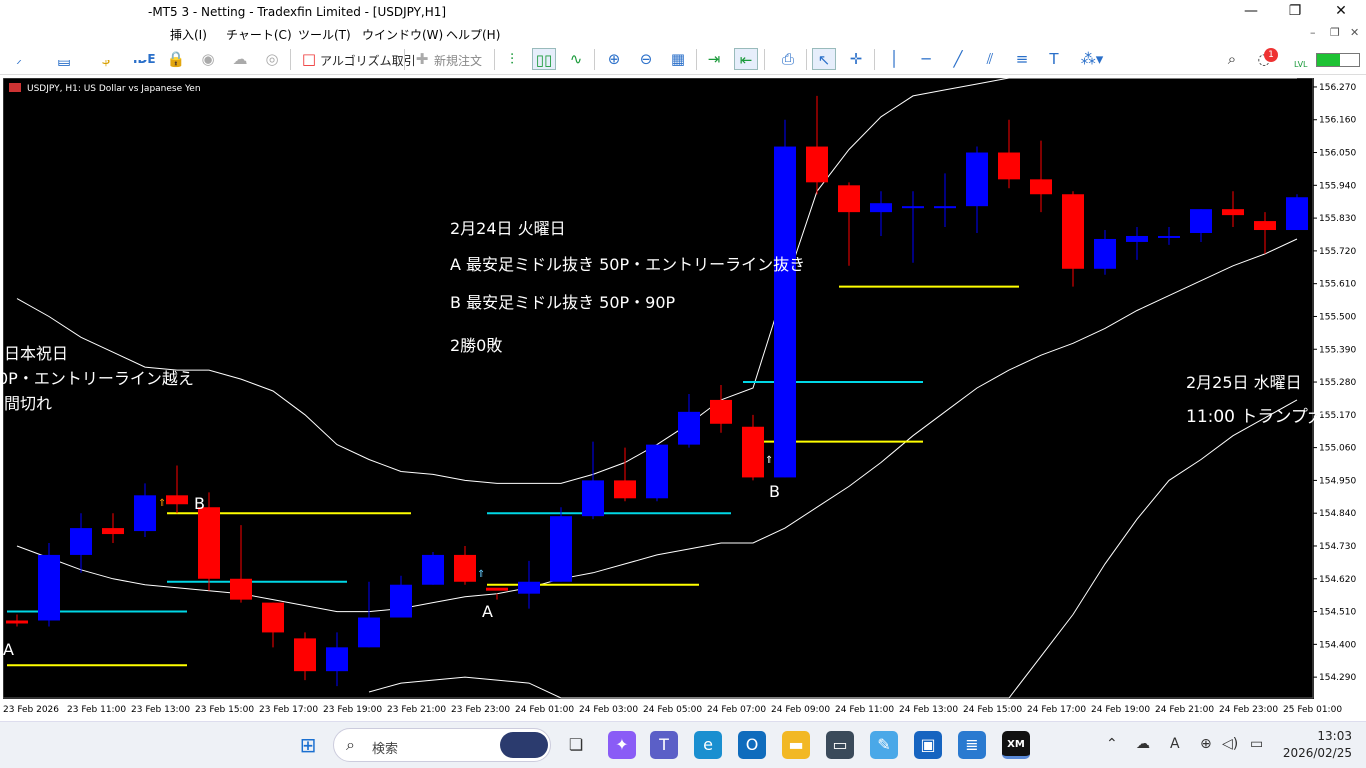 The width and height of the screenshot is (1366, 768). Describe the element at coordinates (856, 59) in the screenshot. I see `crosshair-icon: ✛` at that location.